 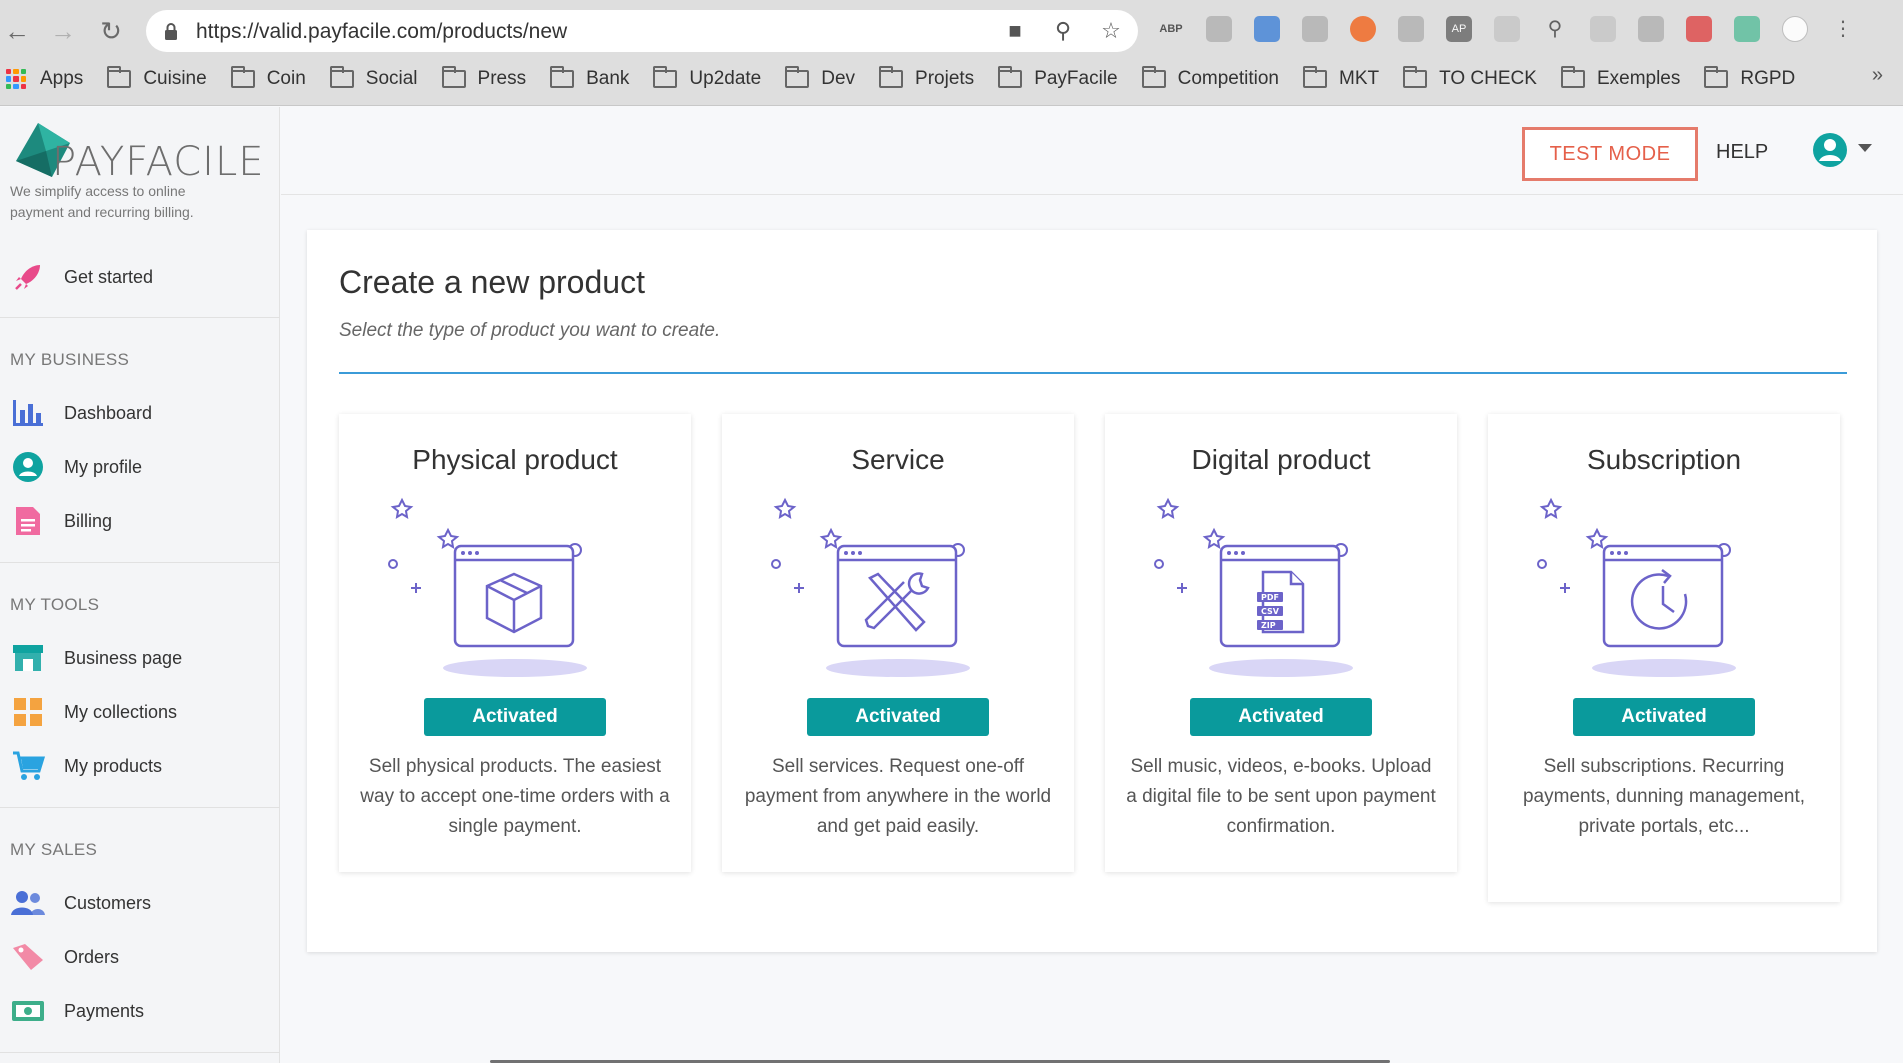 I want to click on search-extension-icon: ⚲, so click(x=1555, y=29).